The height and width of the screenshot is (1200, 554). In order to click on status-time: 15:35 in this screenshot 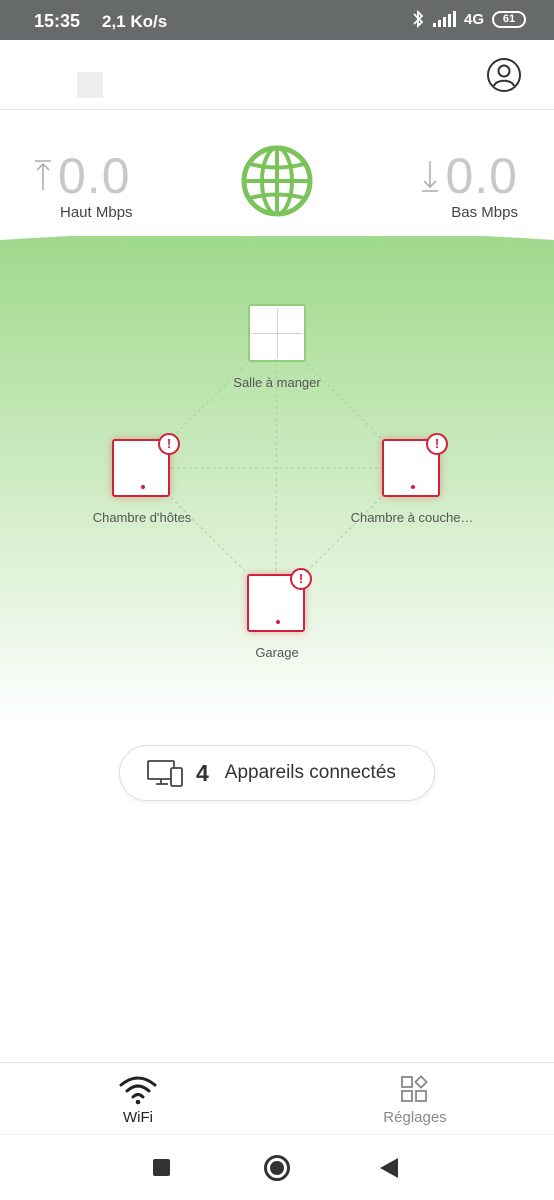, I will do `click(57, 21)`.